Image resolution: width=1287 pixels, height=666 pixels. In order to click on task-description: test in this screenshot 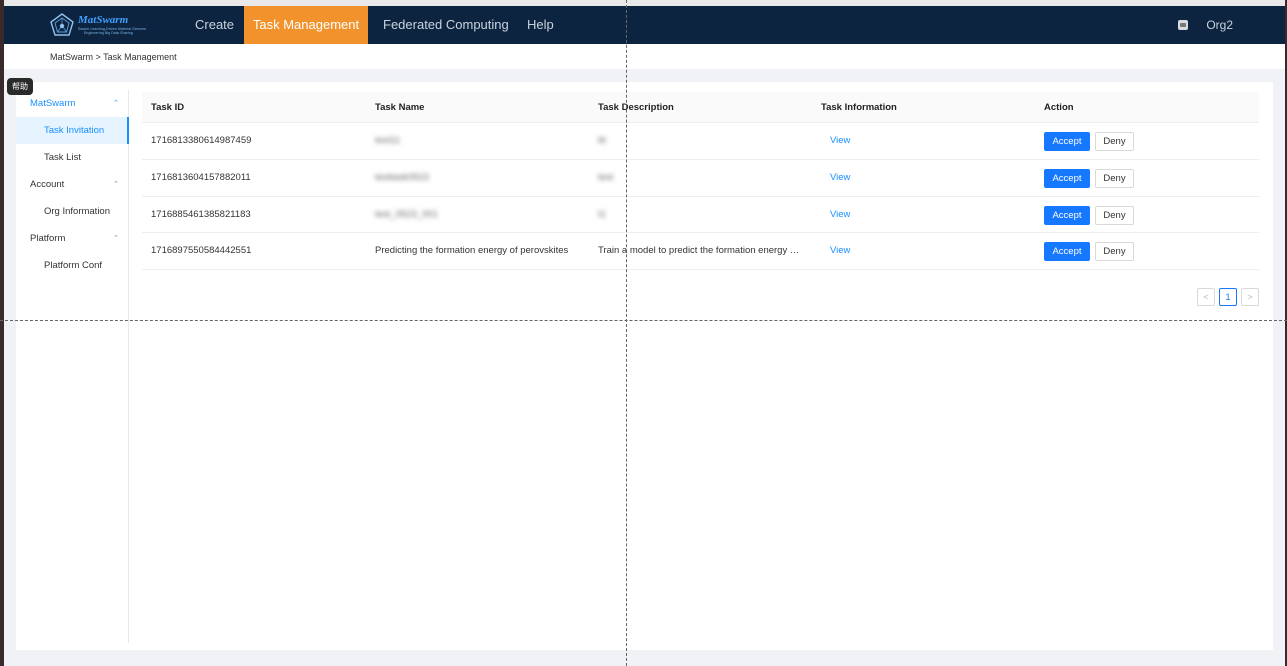, I will do `click(606, 177)`.